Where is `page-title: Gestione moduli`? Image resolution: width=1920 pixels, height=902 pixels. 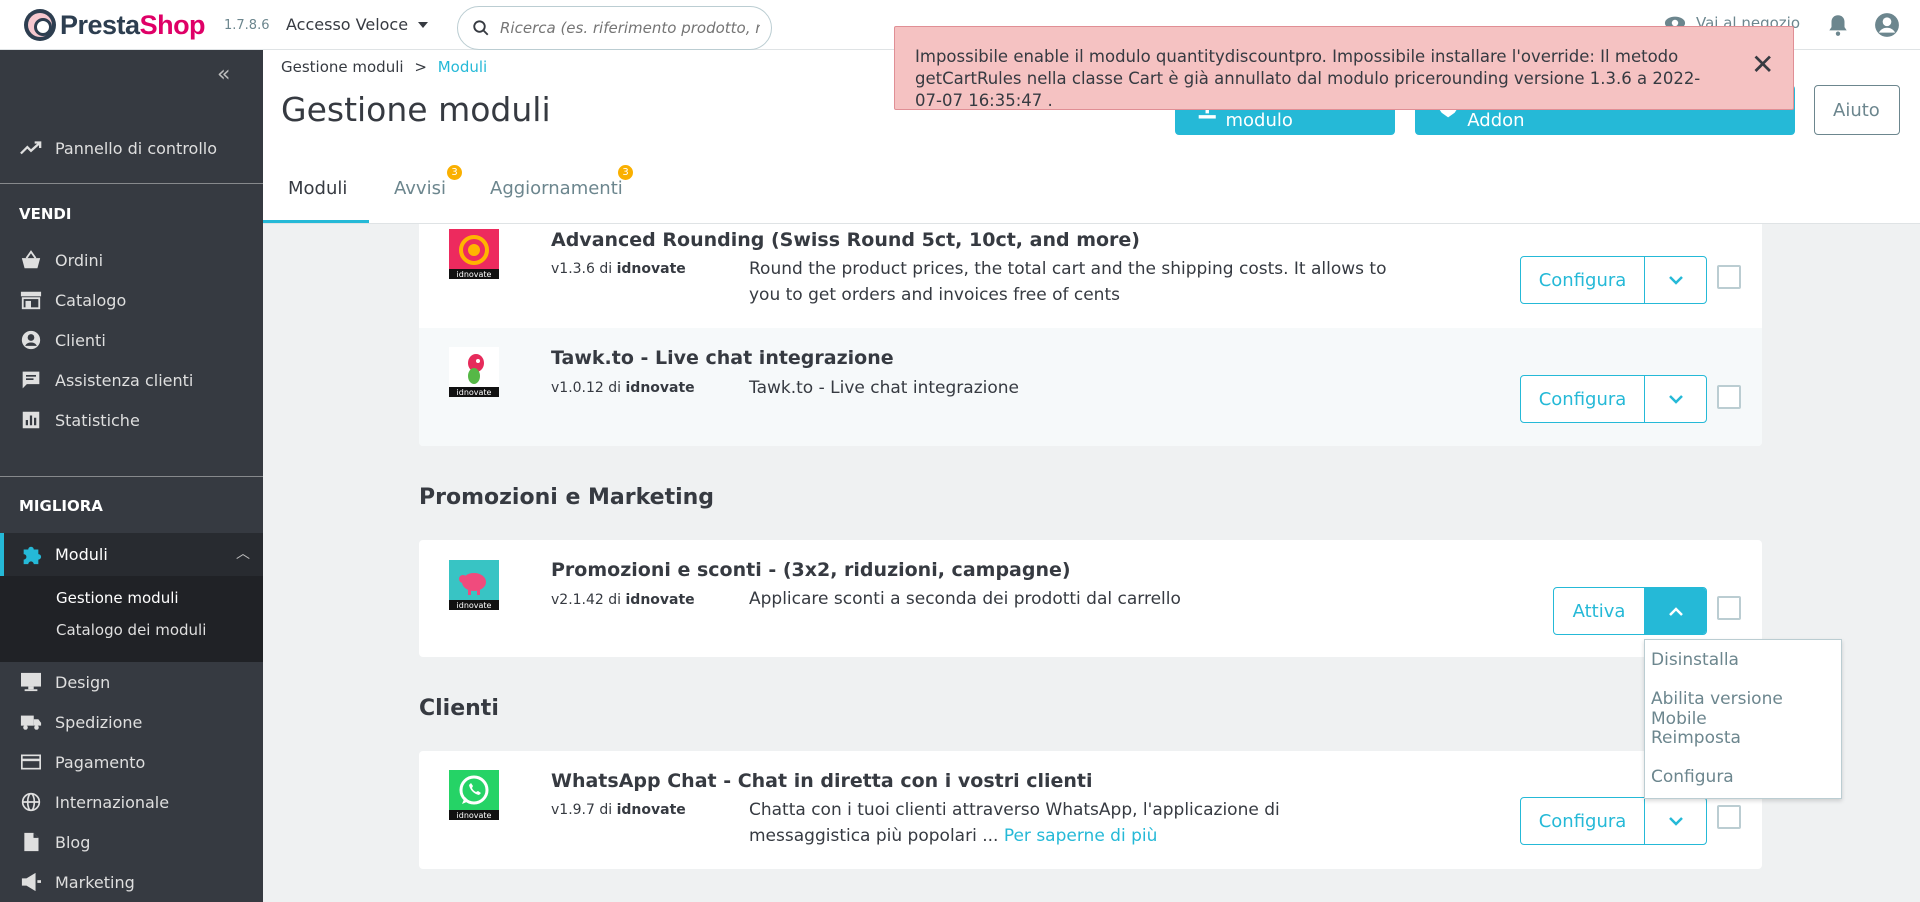
page-title: Gestione moduli is located at coordinates (416, 109).